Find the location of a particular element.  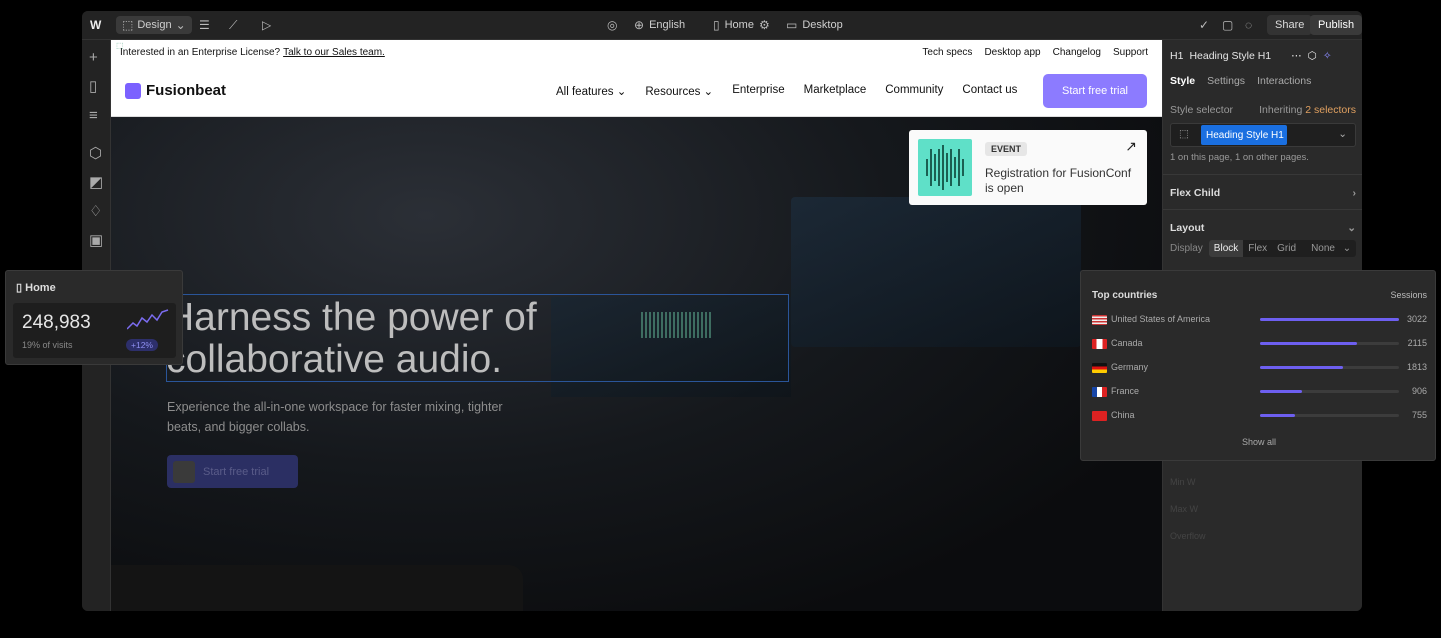

display-flex-option: Flex is located at coordinates (1257, 248).